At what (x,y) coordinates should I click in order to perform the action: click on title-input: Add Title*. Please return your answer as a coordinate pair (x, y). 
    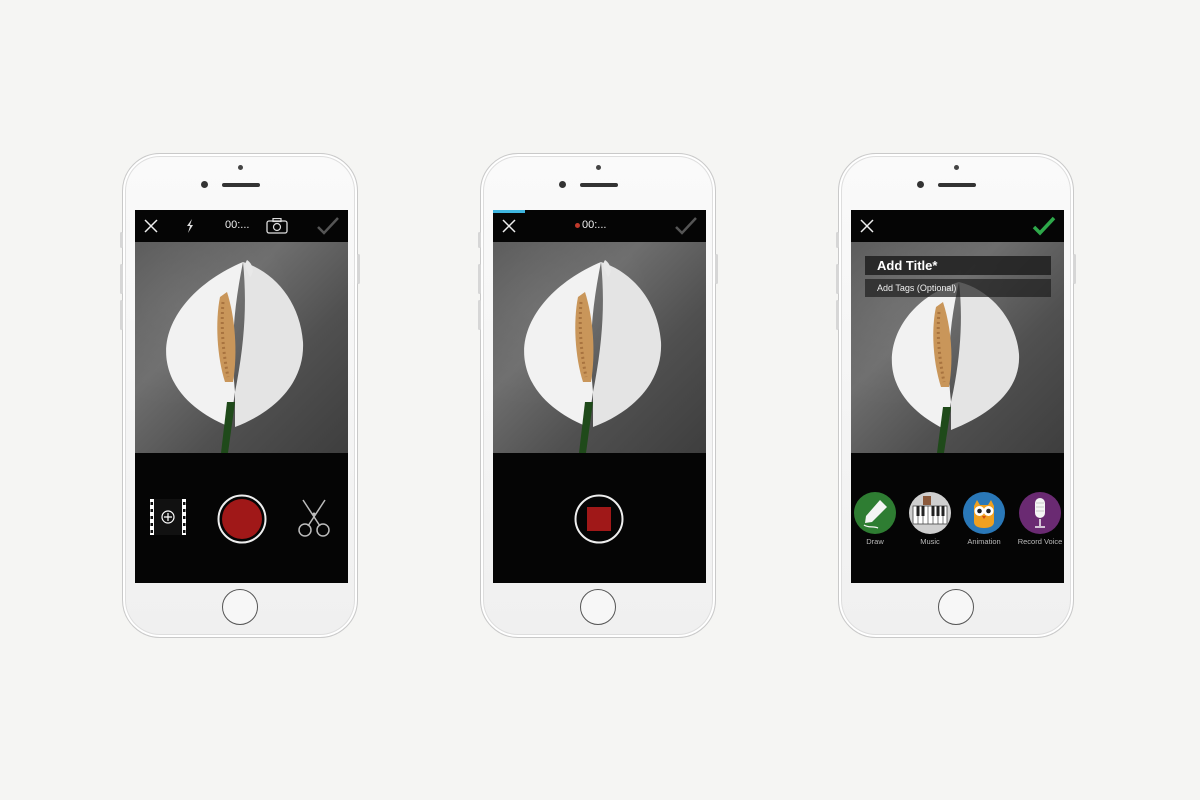
    Looking at the image, I should click on (958, 265).